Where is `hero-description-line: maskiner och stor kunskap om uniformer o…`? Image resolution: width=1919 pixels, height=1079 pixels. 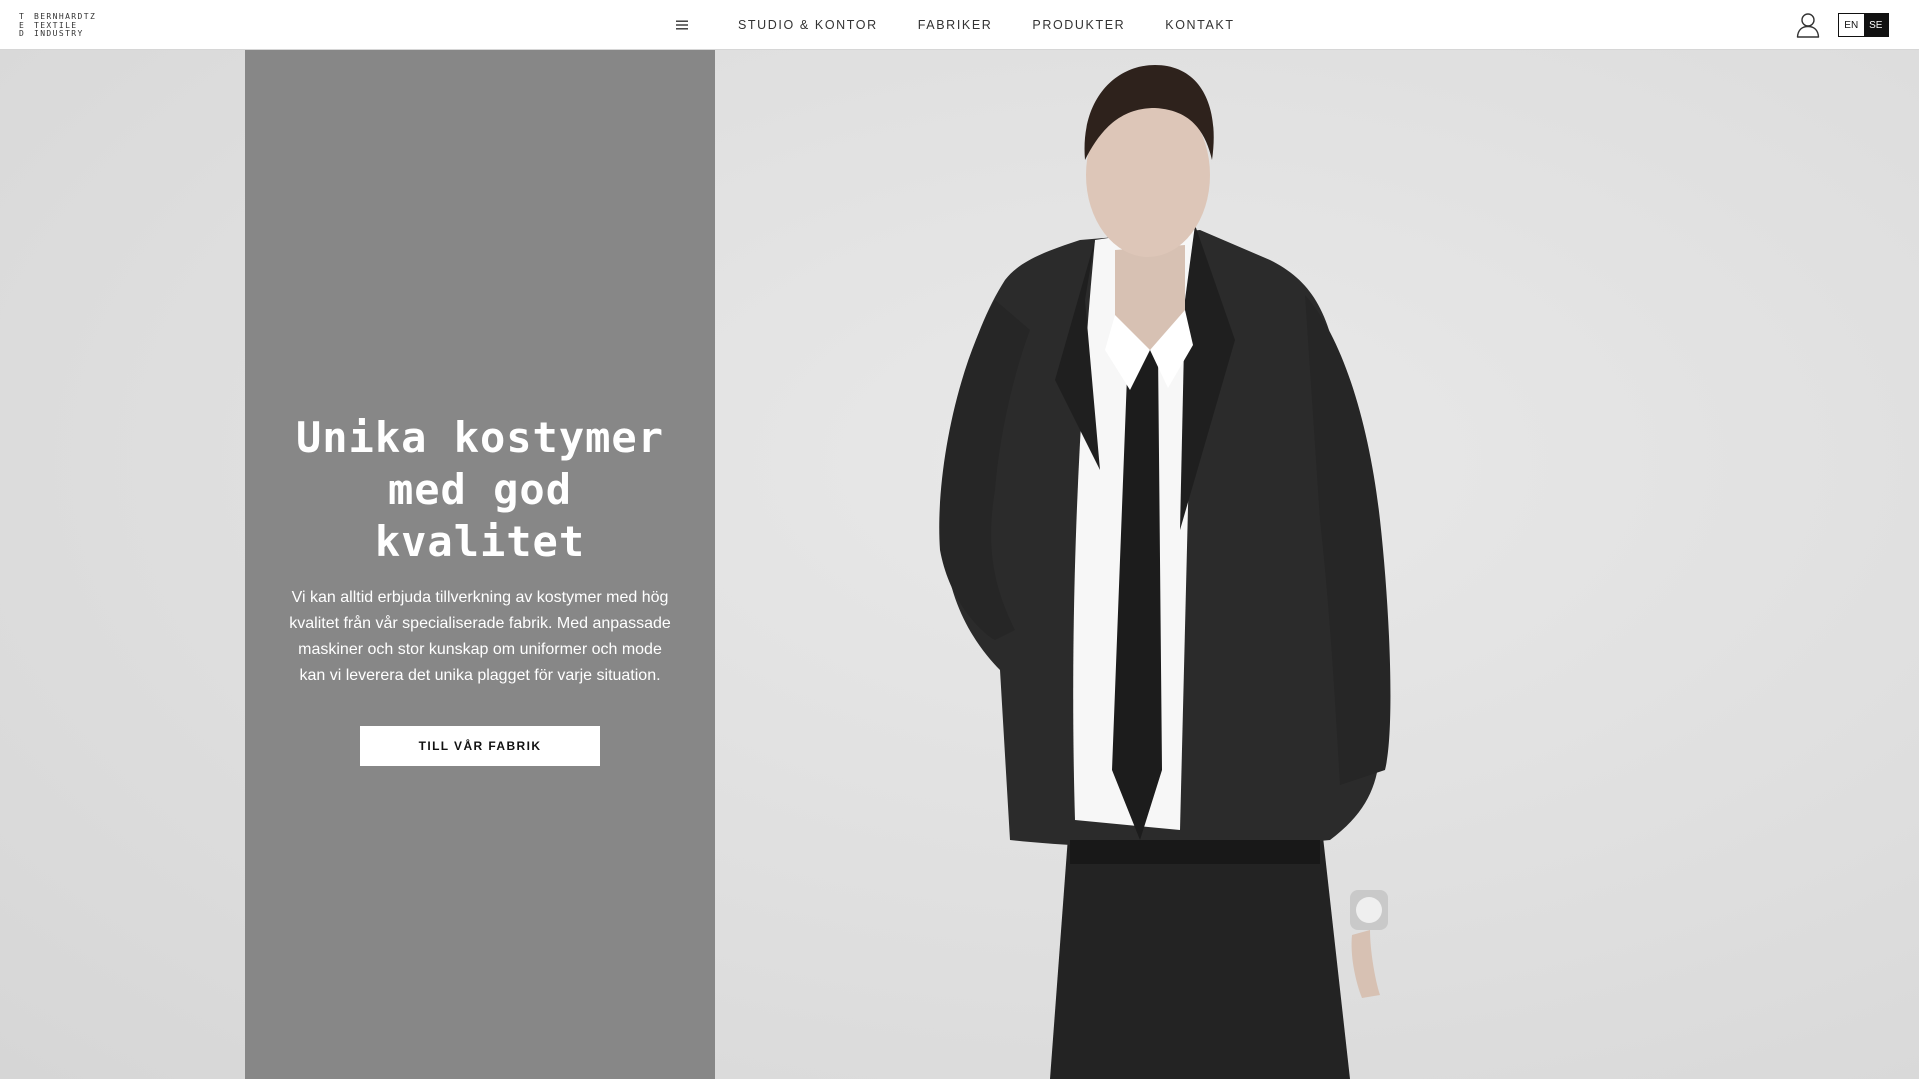 hero-description-line: maskiner och stor kunskap om uniformer o… is located at coordinates (480, 649).